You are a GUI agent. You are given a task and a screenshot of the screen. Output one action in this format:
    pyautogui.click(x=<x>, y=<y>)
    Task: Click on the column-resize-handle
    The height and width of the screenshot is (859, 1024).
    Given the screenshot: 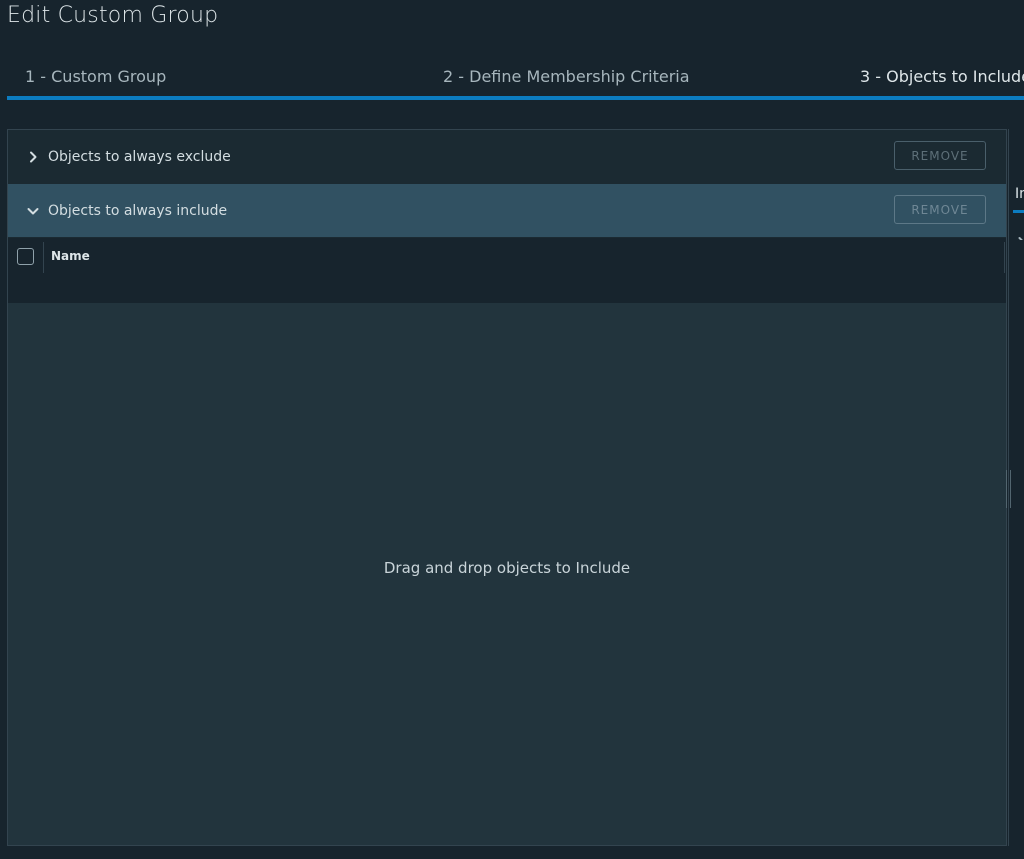 What is the action you would take?
    pyautogui.click(x=1004, y=257)
    